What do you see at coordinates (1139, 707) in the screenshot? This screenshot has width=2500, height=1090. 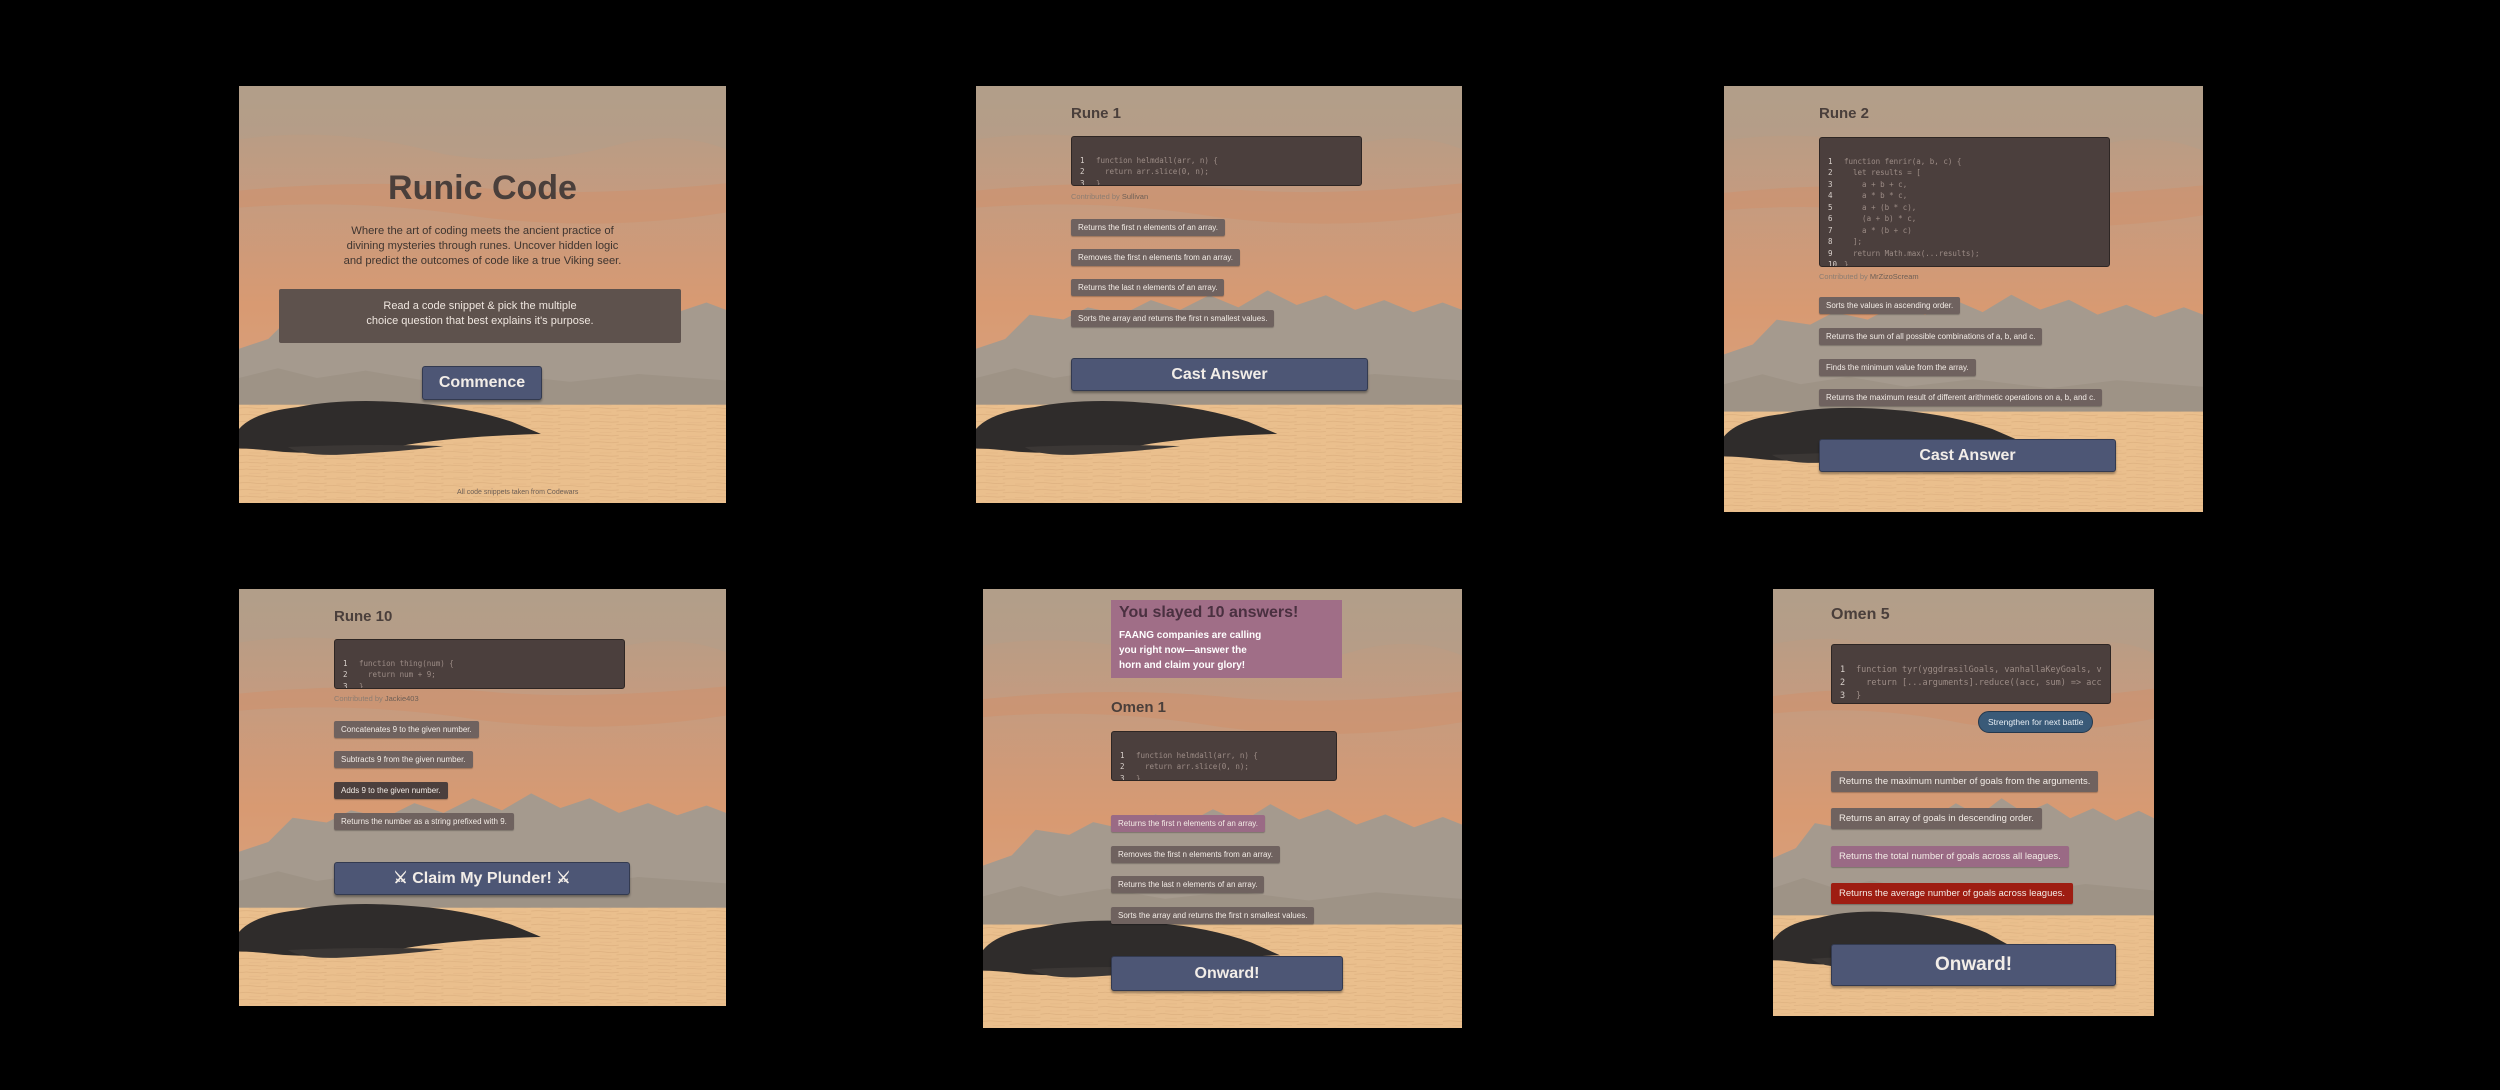 I see `omen-title: Omen 1` at bounding box center [1139, 707].